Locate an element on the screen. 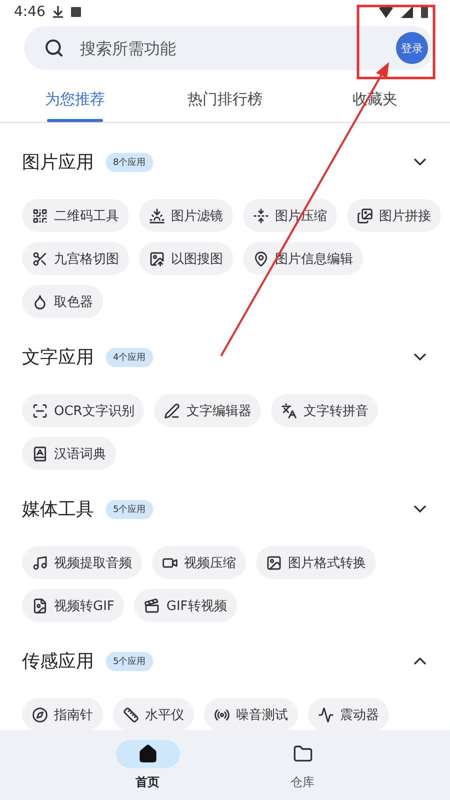 The height and width of the screenshot is (800, 450). compress-icon is located at coordinates (261, 216).